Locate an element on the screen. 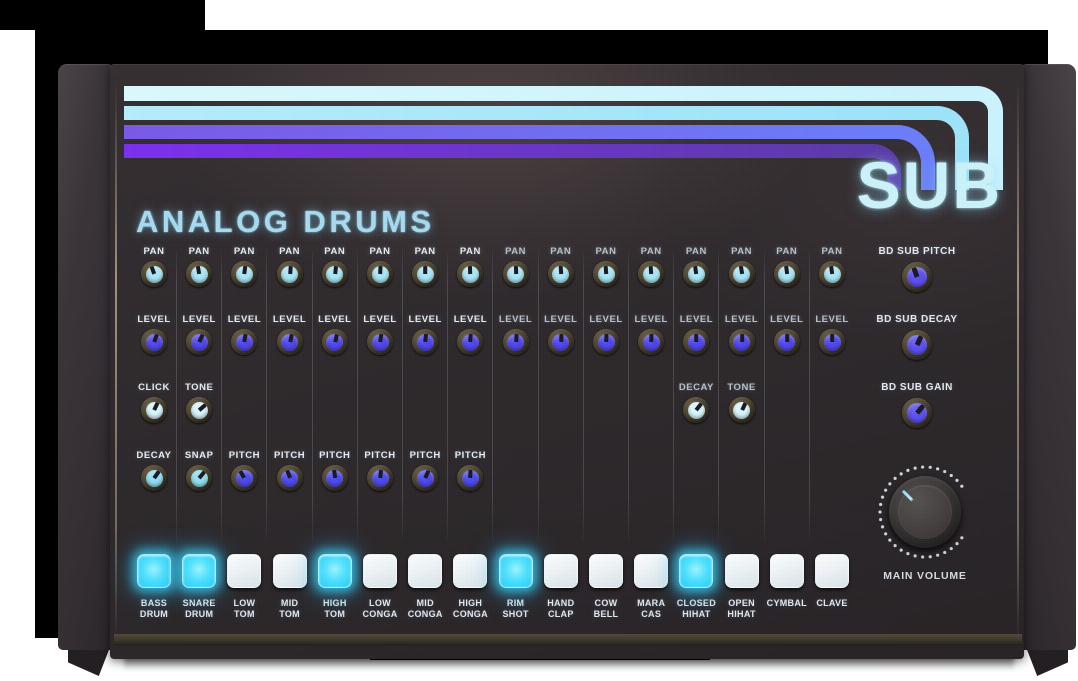  knob-clave-level is located at coordinates (832, 342).